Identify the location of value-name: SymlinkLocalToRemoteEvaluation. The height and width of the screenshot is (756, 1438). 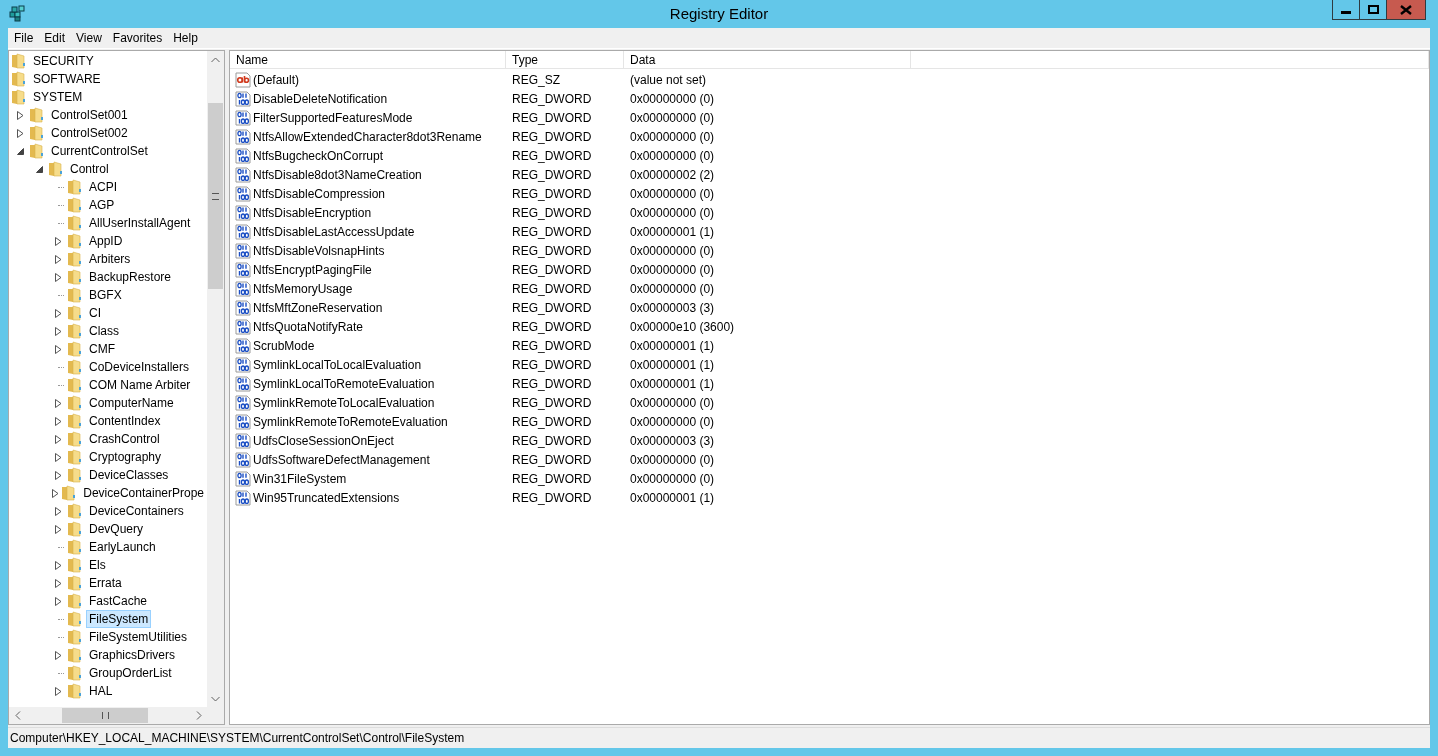
(344, 383).